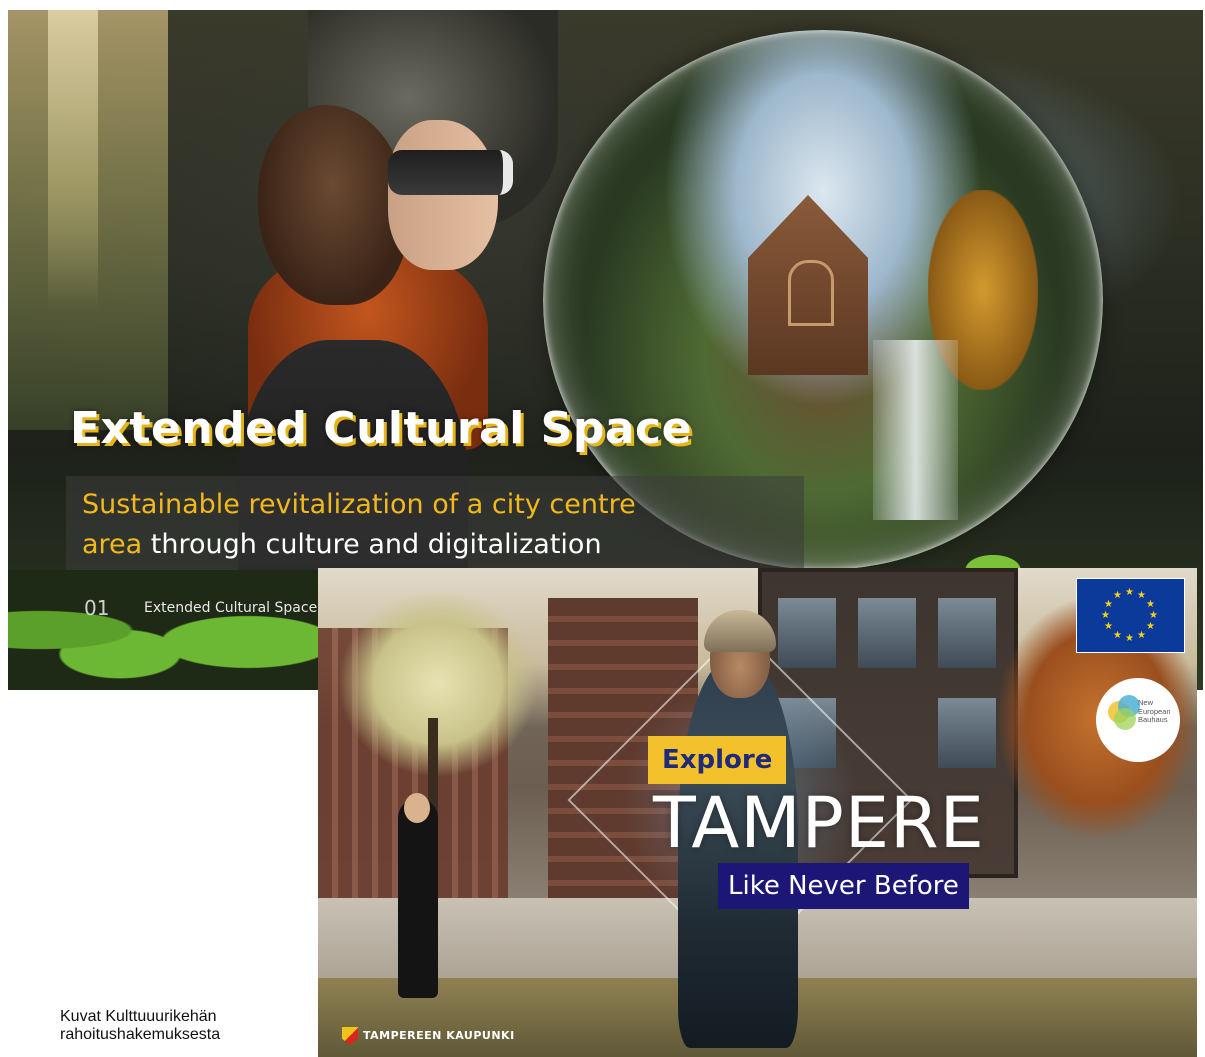  I want to click on slide-title: Extended Cultural Space, so click(381, 428).